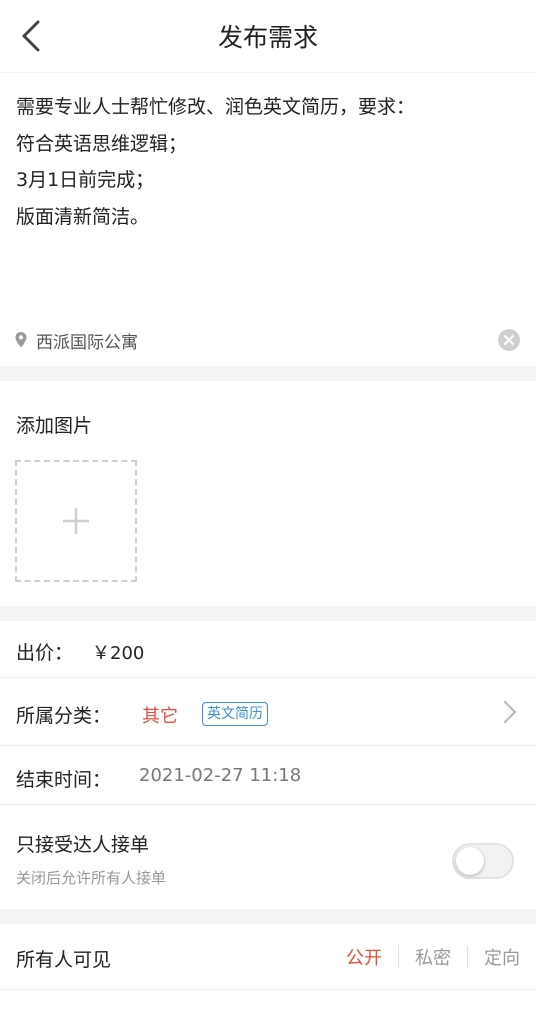  What do you see at coordinates (85, 180) in the screenshot?
I see `description-line: 3月1日前完成；` at bounding box center [85, 180].